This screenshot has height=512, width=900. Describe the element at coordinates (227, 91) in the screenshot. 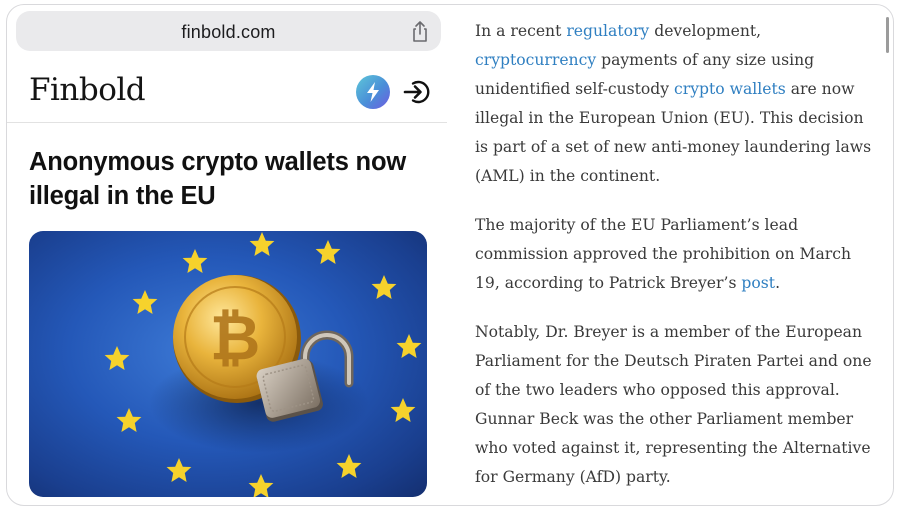

I see `site-header: Finbold` at that location.